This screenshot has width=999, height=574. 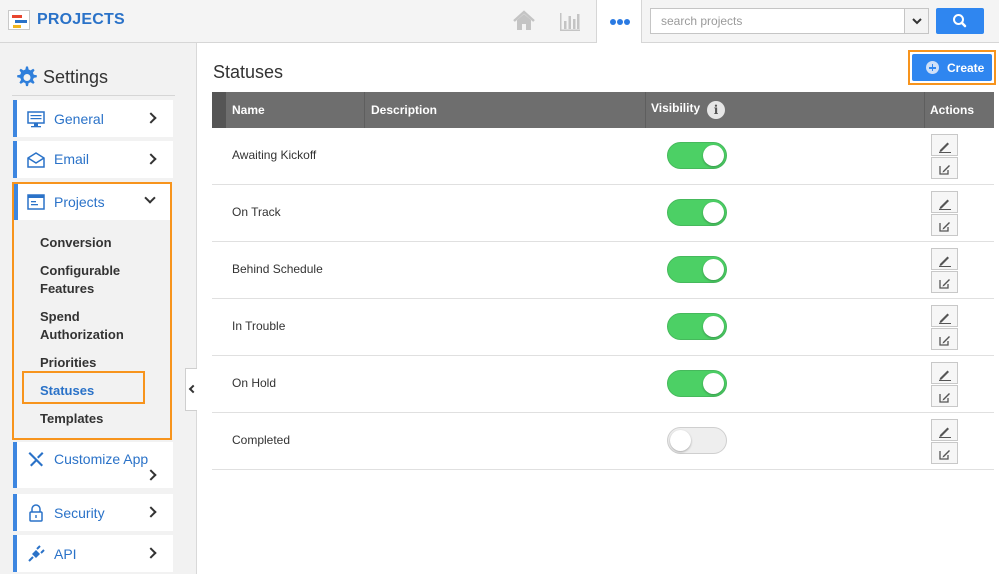 I want to click on status-name: Completed, so click(x=261, y=440).